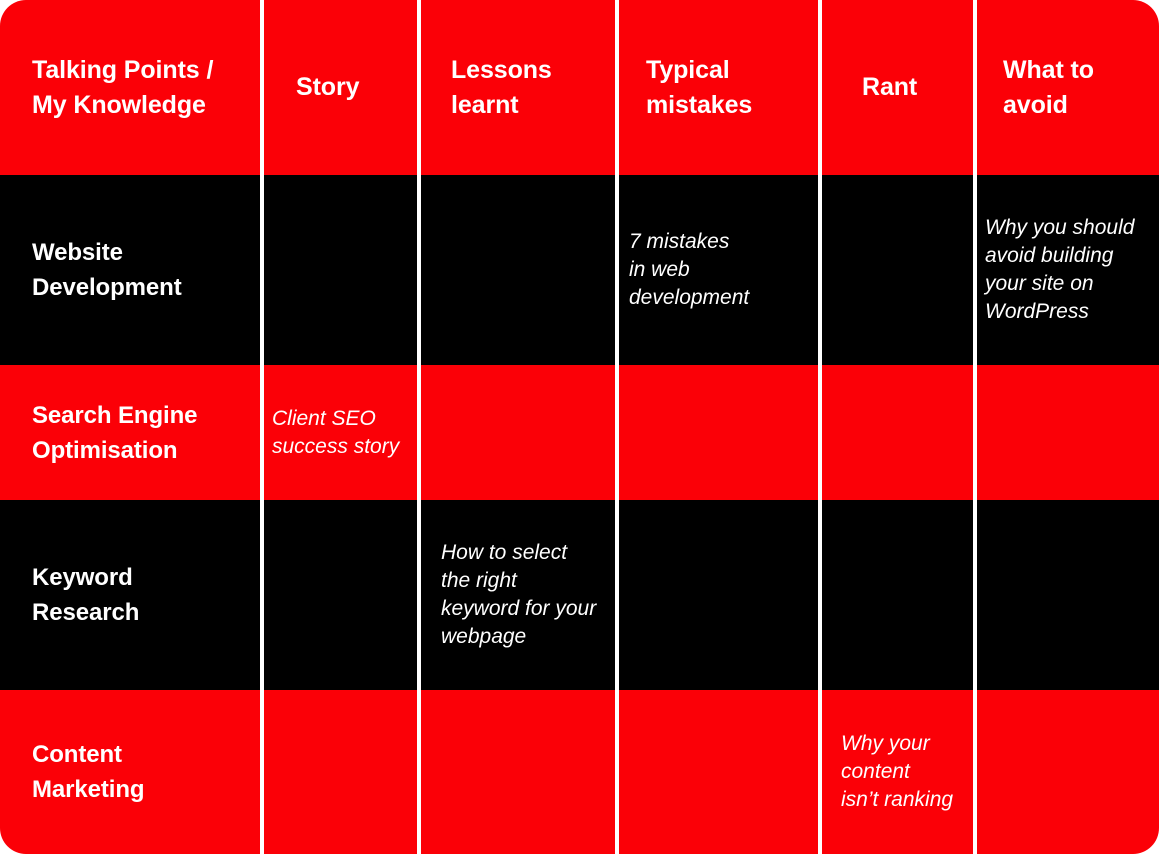  What do you see at coordinates (716, 772) in the screenshot?
I see `cell-content-marketing-mistakes` at bounding box center [716, 772].